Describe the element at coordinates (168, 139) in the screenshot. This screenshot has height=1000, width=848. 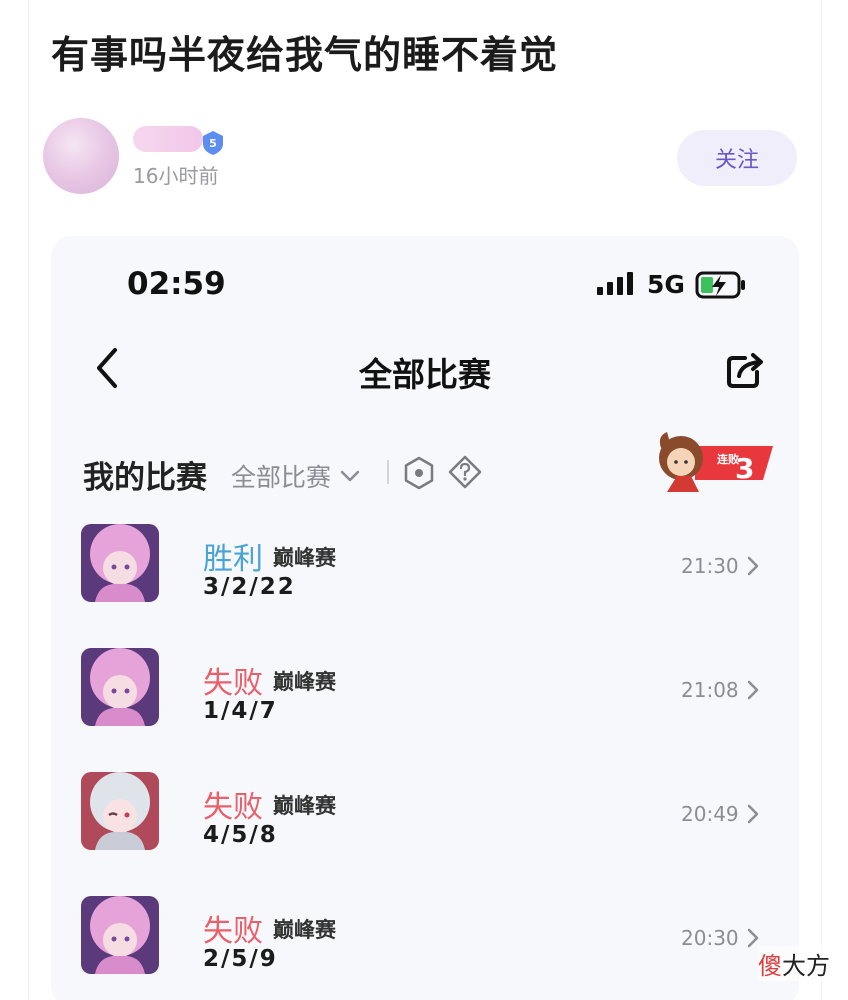
I see `author-name-blurred` at that location.